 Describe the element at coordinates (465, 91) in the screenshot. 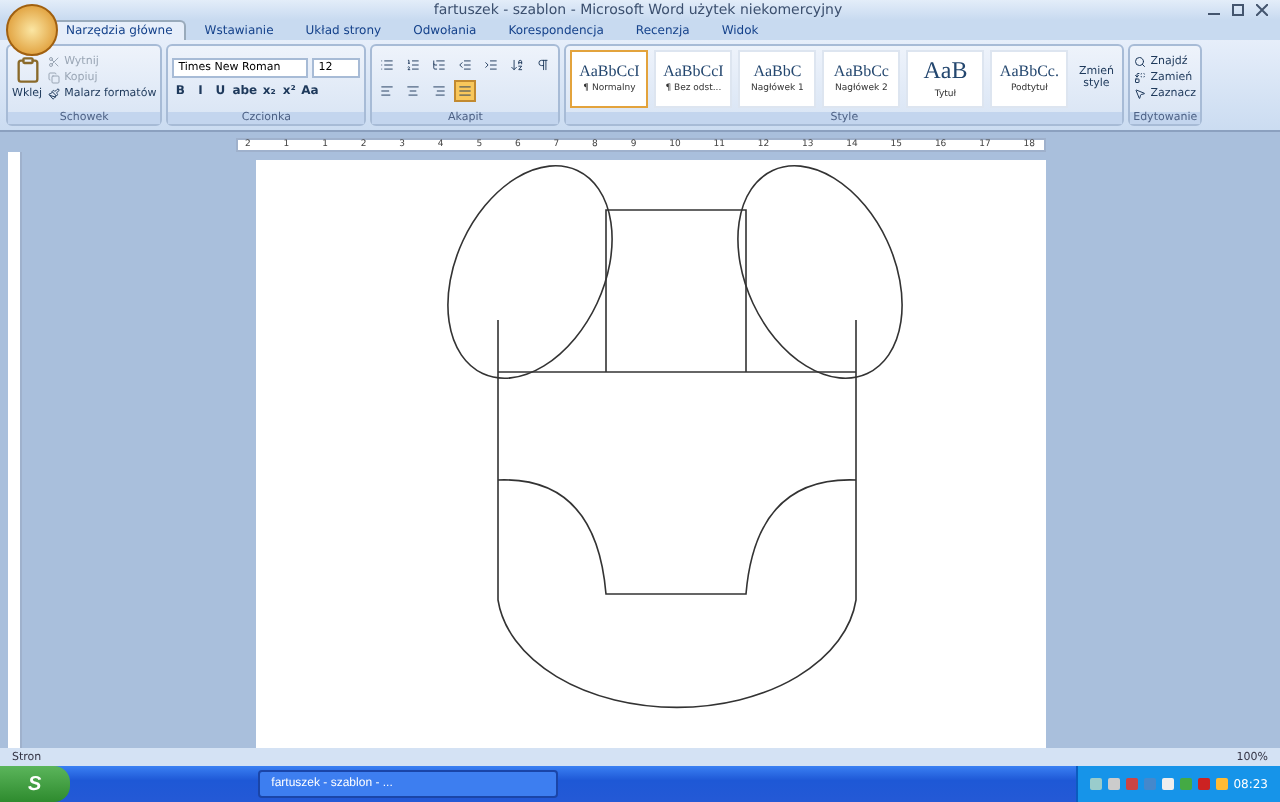

I see `align-icon` at that location.